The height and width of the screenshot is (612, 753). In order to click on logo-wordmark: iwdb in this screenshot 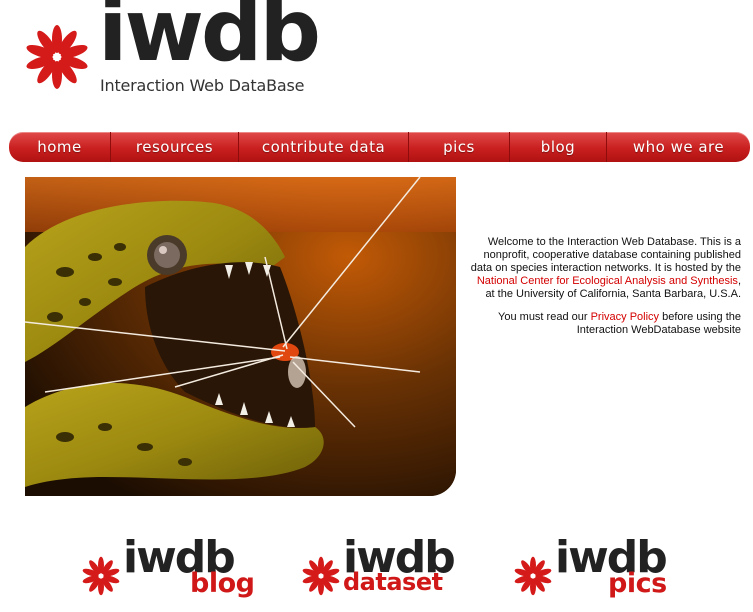, I will do `click(209, 40)`.